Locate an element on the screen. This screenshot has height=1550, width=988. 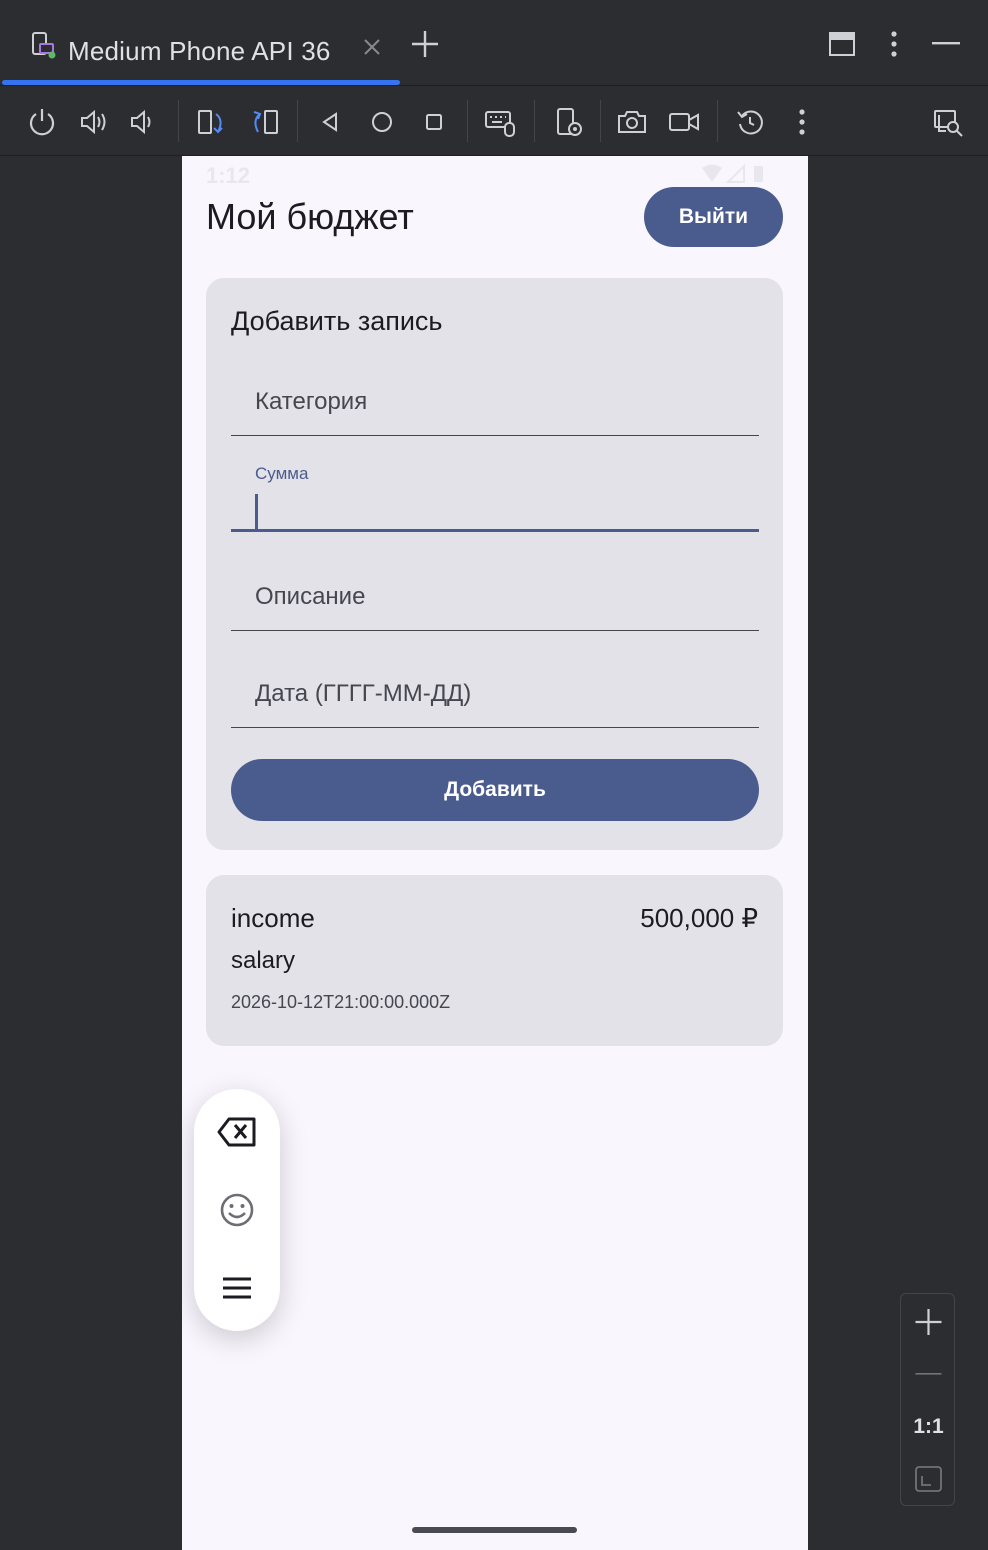
fit-screen-icon is located at coordinates (928, 1479).